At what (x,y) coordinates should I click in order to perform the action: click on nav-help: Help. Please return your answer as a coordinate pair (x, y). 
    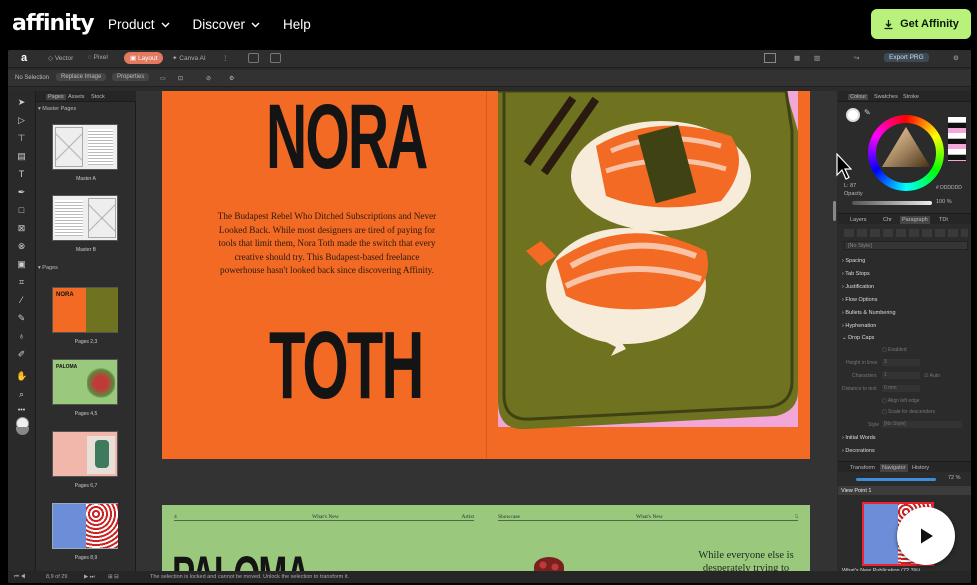
    Looking at the image, I should click on (297, 24).